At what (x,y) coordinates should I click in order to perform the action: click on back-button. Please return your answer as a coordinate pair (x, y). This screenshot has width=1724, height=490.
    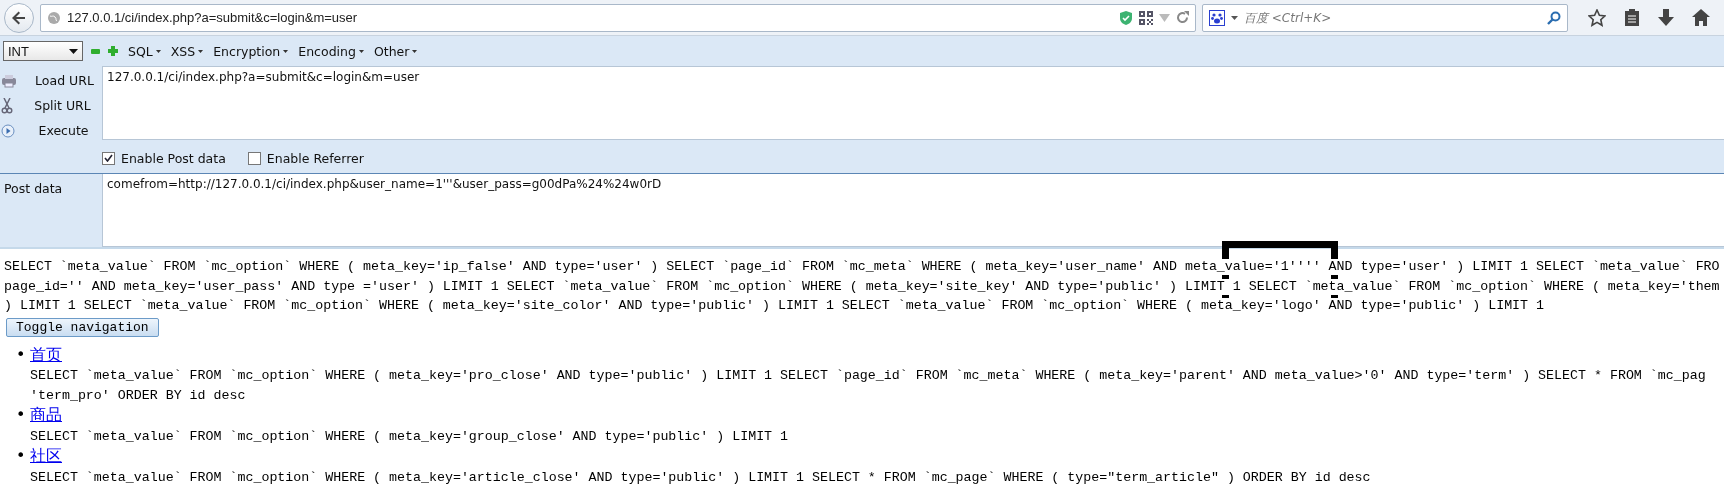
    Looking at the image, I should click on (19, 17).